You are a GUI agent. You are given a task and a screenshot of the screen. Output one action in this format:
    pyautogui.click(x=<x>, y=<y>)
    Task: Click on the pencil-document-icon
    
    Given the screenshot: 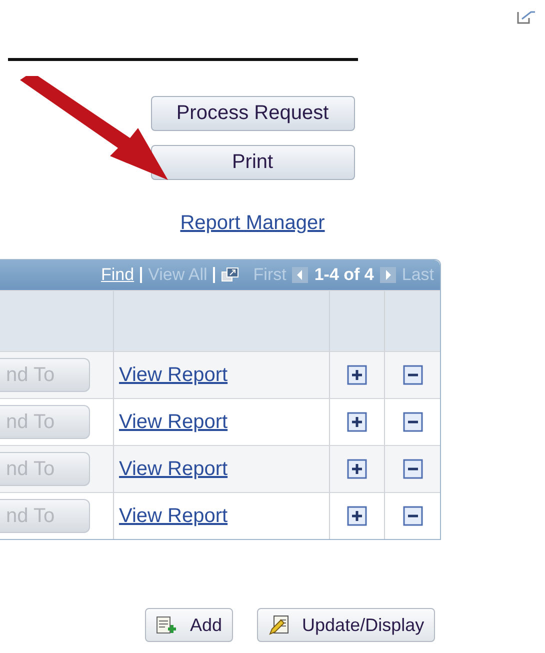 What is the action you would take?
    pyautogui.click(x=279, y=625)
    